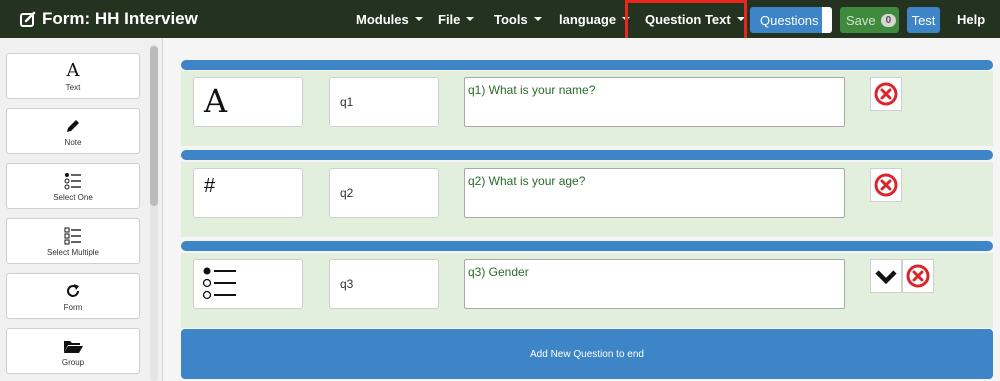 The image size is (1000, 381). What do you see at coordinates (248, 284) in the screenshot?
I see `question-type-box` at bounding box center [248, 284].